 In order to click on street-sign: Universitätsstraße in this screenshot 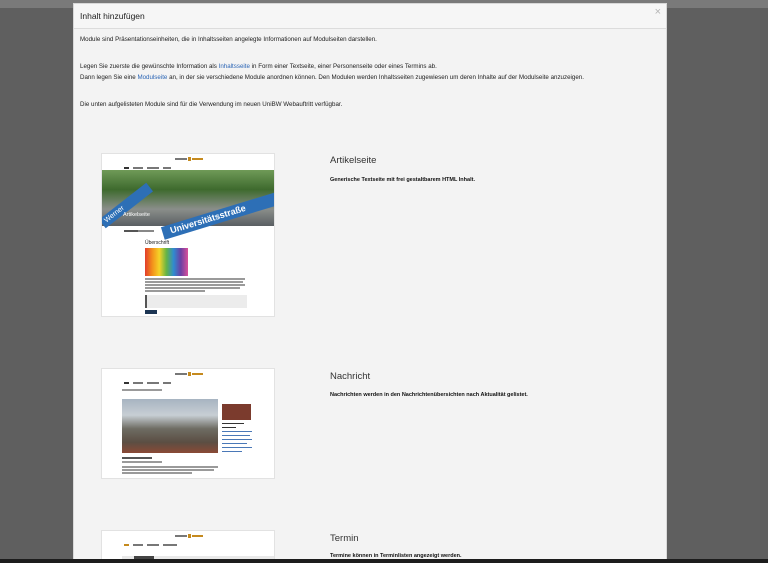, I will do `click(217, 214)`.